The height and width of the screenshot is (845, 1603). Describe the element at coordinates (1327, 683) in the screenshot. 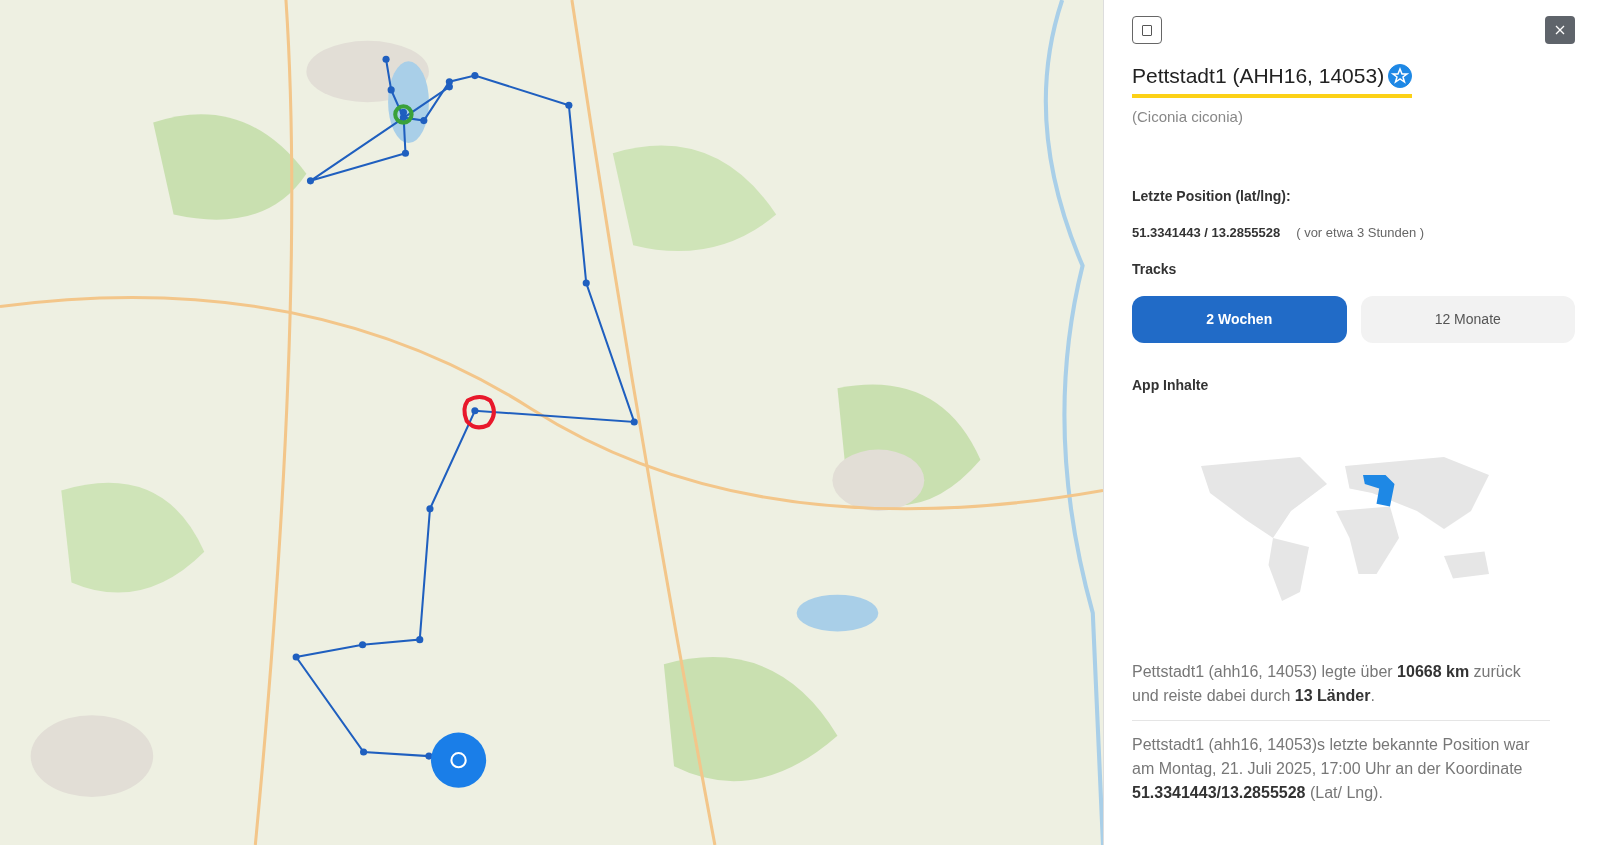

I see `summary-text: Pettstadt1 (ahh16, 14053) legte über 10668 km zurück und reiste dabei durch 13 Länder.` at that location.